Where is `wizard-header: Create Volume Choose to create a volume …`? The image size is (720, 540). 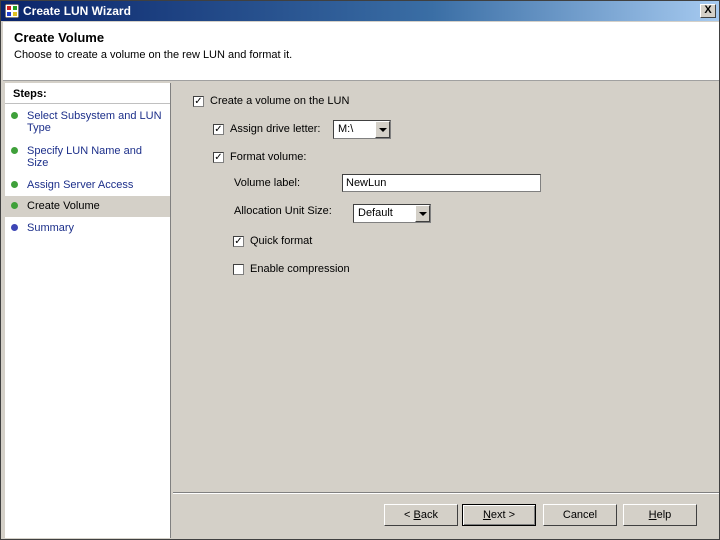 wizard-header: Create Volume Choose to create a volume … is located at coordinates (361, 51).